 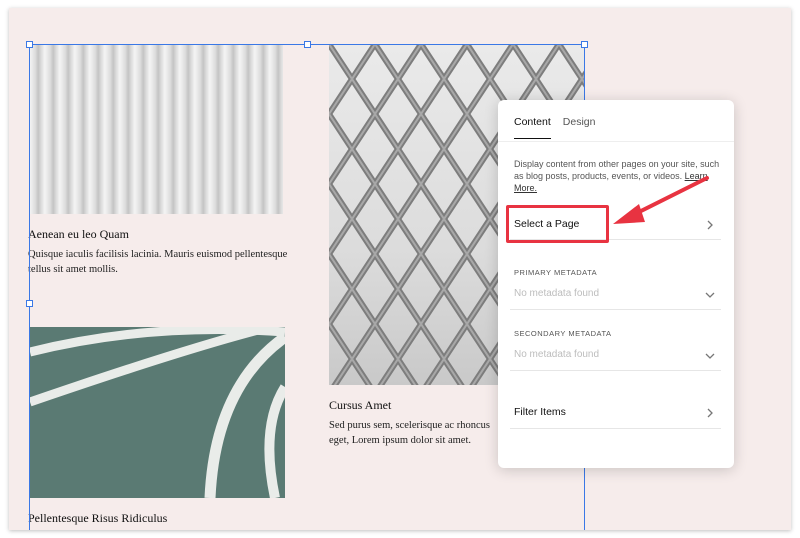 What do you see at coordinates (615, 294) in the screenshot?
I see `primary-metadata-select: No metadata found` at bounding box center [615, 294].